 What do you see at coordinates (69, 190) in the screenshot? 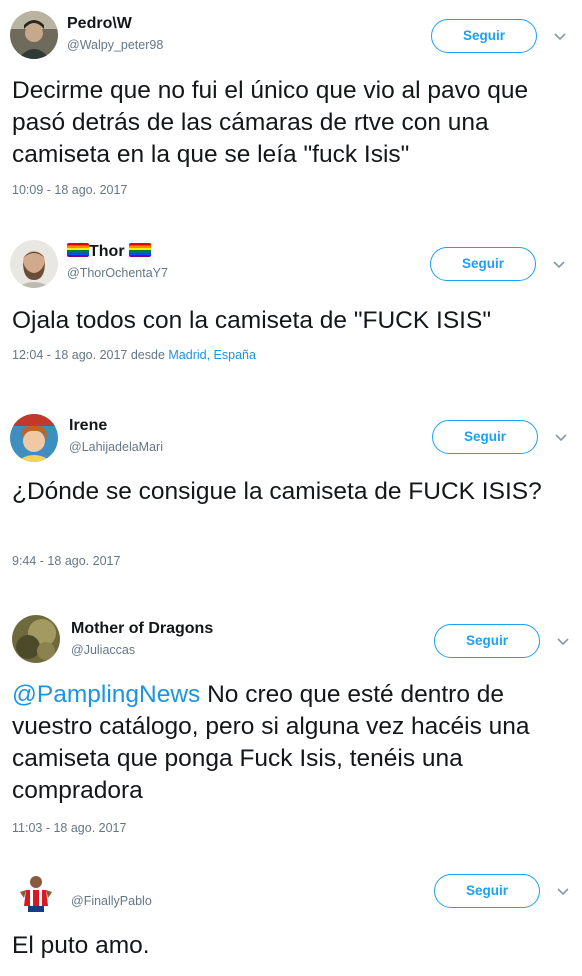
I see `tweet-timestamp: 10:09 - 18 ago. 2017` at bounding box center [69, 190].